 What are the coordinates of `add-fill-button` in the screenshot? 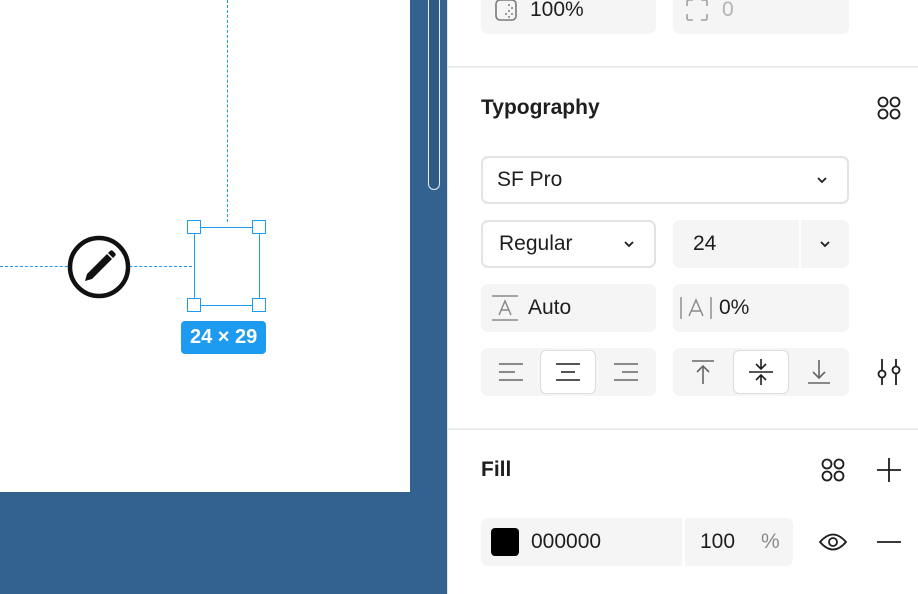 It's located at (889, 470).